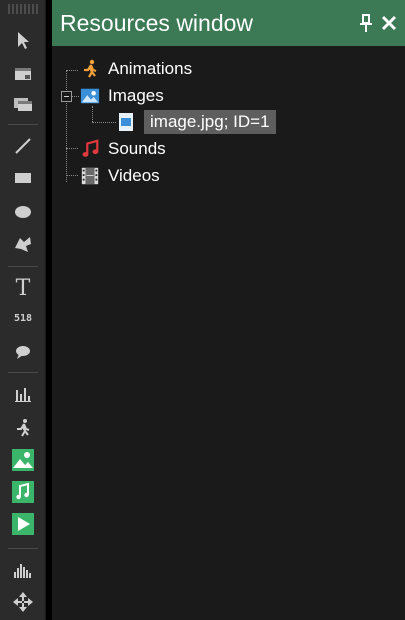 The width and height of the screenshot is (405, 620). I want to click on polygon-icon, so click(23, 244).